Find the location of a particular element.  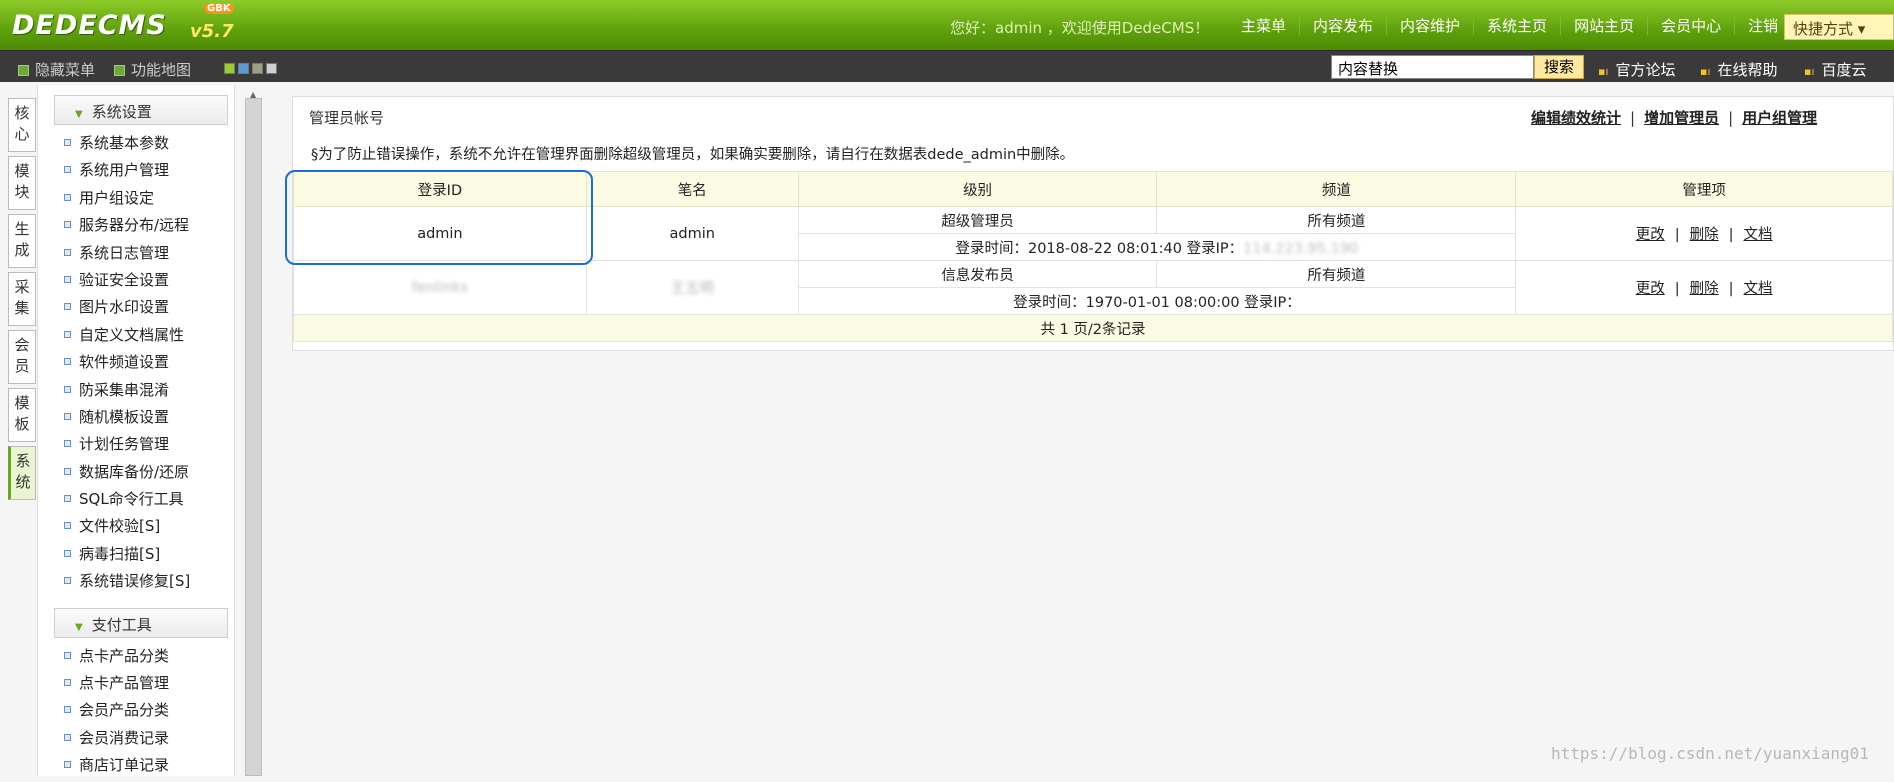

theme-swatch-blue is located at coordinates (243, 68).